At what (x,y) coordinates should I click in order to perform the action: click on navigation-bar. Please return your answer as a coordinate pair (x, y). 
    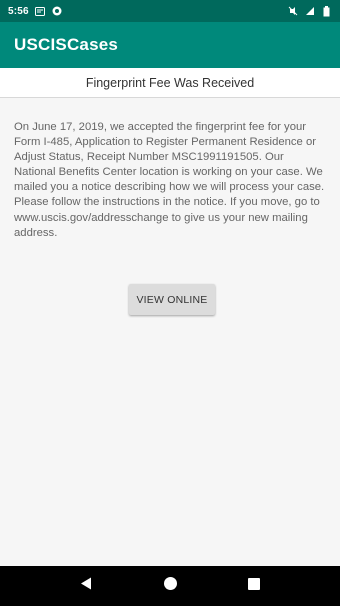
    Looking at the image, I should click on (170, 586).